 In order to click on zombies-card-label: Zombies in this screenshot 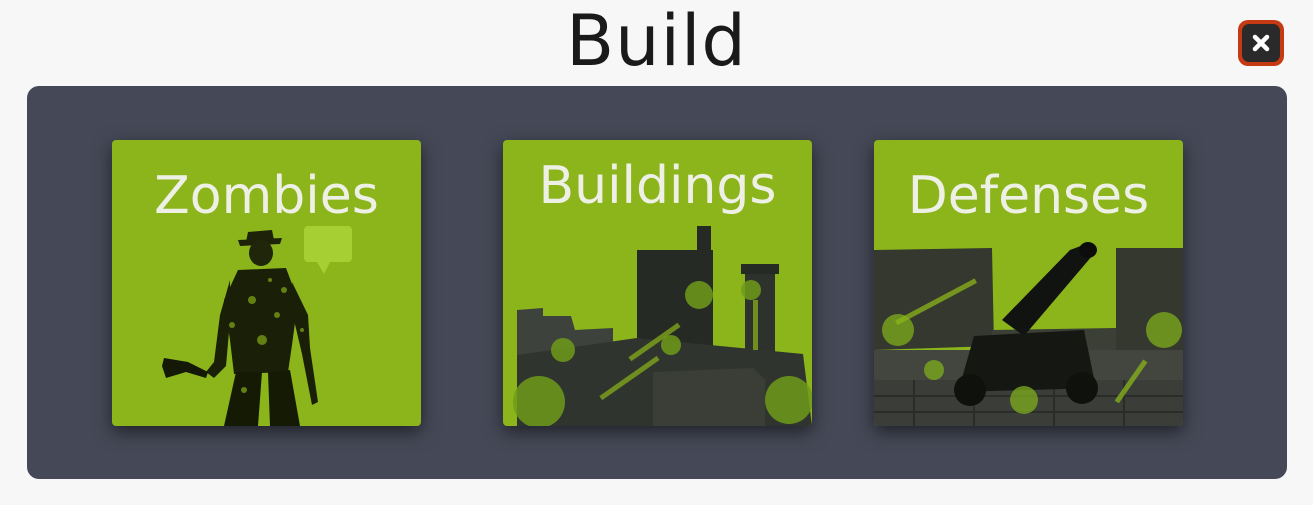, I will do `click(266, 196)`.